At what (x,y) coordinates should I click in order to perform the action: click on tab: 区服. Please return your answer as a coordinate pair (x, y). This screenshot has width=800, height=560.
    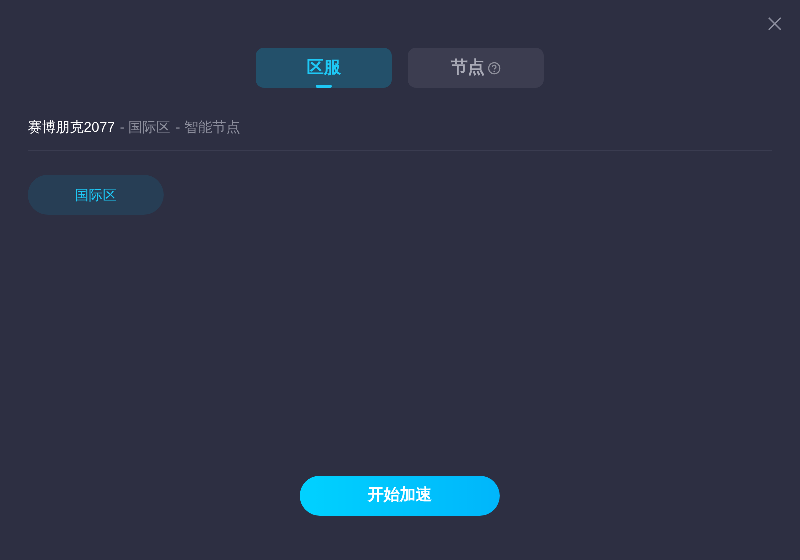
    Looking at the image, I should click on (324, 68).